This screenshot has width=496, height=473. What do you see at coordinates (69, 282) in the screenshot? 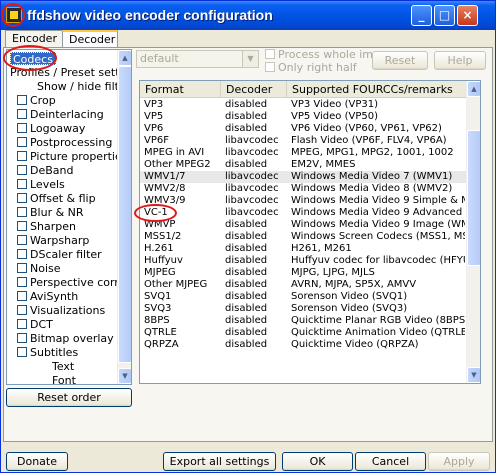
I see `sidebar-item: Perspective corr.` at bounding box center [69, 282].